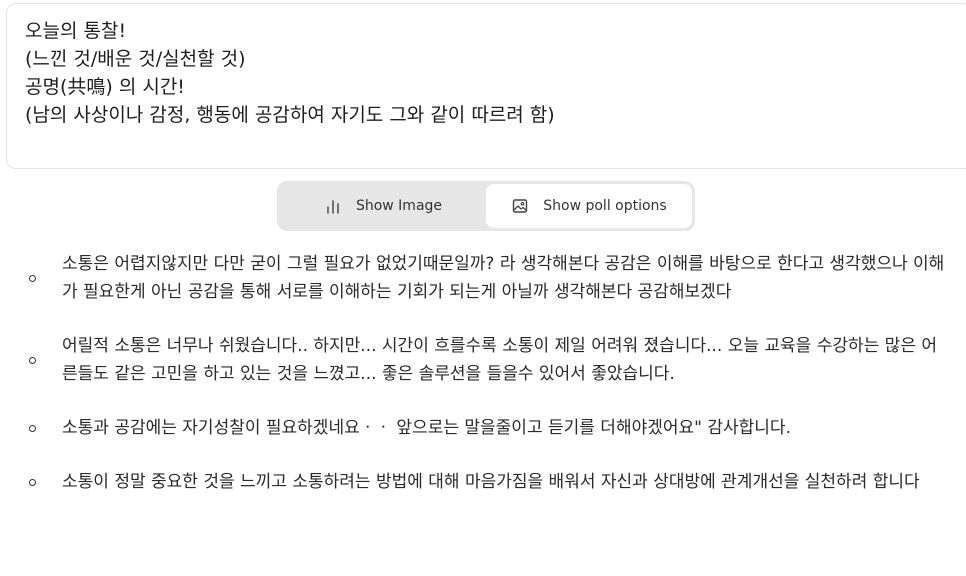 The image size is (966, 576). I want to click on view-toggle: Show Image Show poll options, so click(486, 206).